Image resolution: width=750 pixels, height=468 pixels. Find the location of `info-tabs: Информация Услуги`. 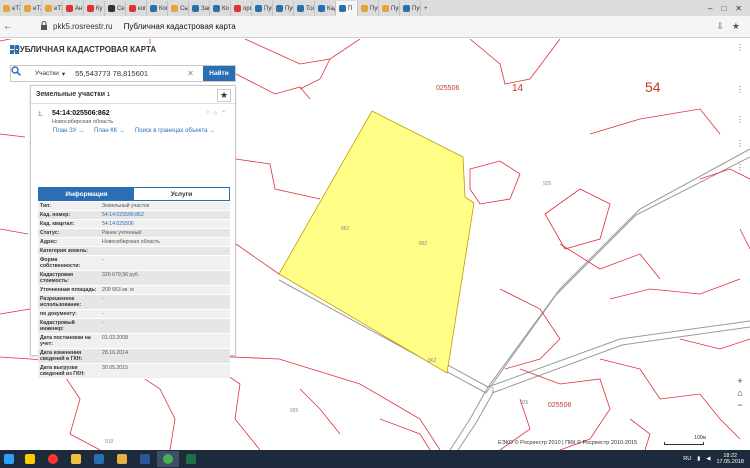

info-tabs: Информация Услуги is located at coordinates (134, 194).